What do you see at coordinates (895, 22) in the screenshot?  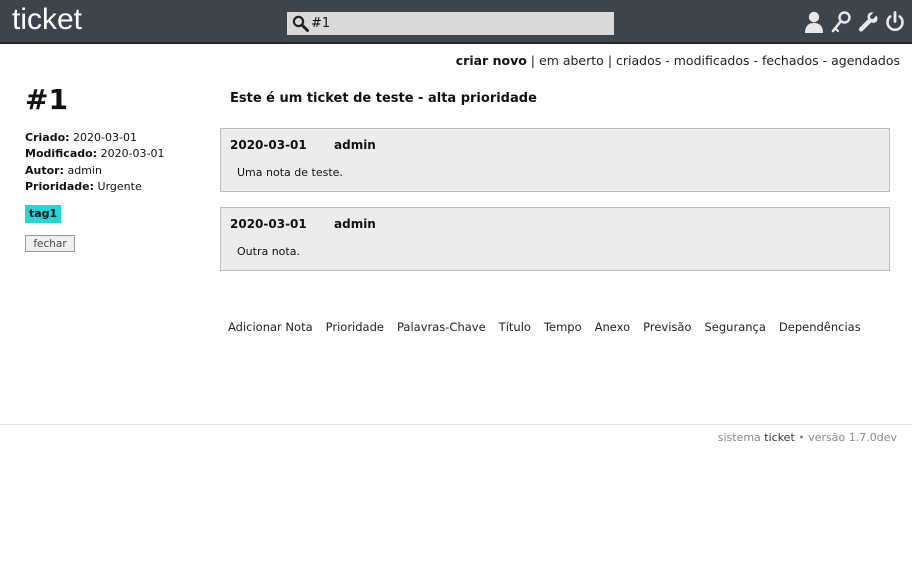 I see `power-icon` at bounding box center [895, 22].